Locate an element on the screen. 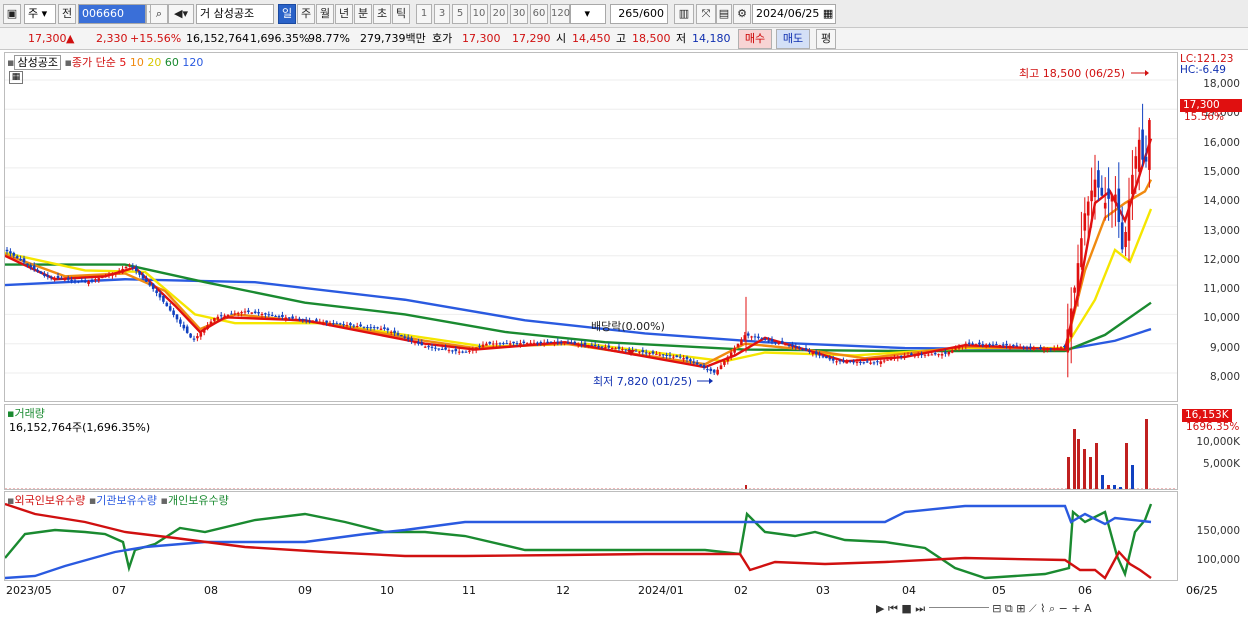 Image resolution: width=1248 pixels, height=621 pixels. scroll-last-icon: ⏭ is located at coordinates (920, 608).